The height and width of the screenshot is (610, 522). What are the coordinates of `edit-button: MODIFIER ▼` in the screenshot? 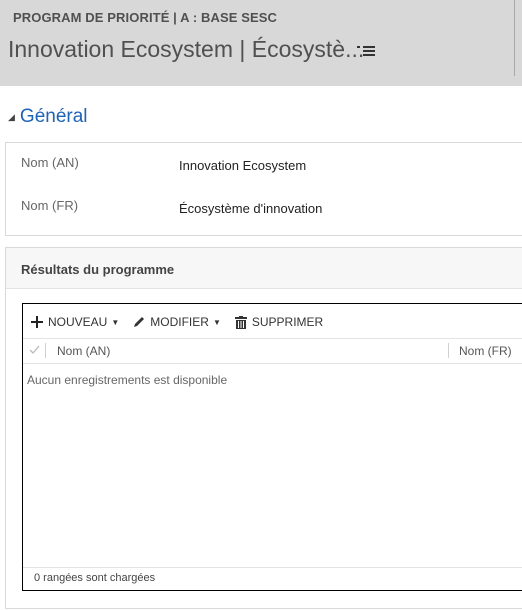 It's located at (177, 322).